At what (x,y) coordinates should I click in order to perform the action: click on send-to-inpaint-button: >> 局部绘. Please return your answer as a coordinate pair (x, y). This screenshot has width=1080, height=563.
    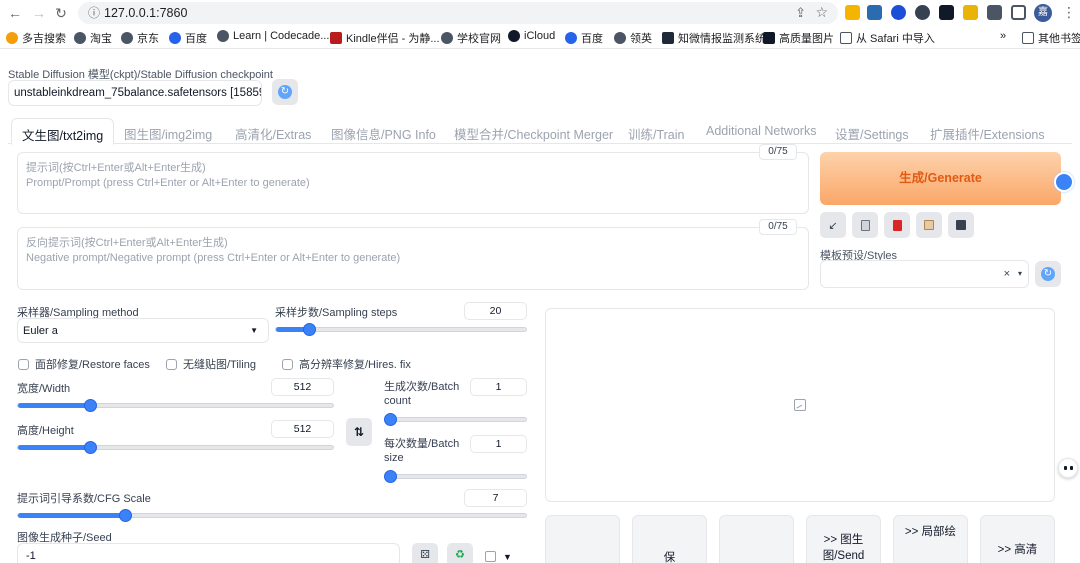
    Looking at the image, I should click on (930, 539).